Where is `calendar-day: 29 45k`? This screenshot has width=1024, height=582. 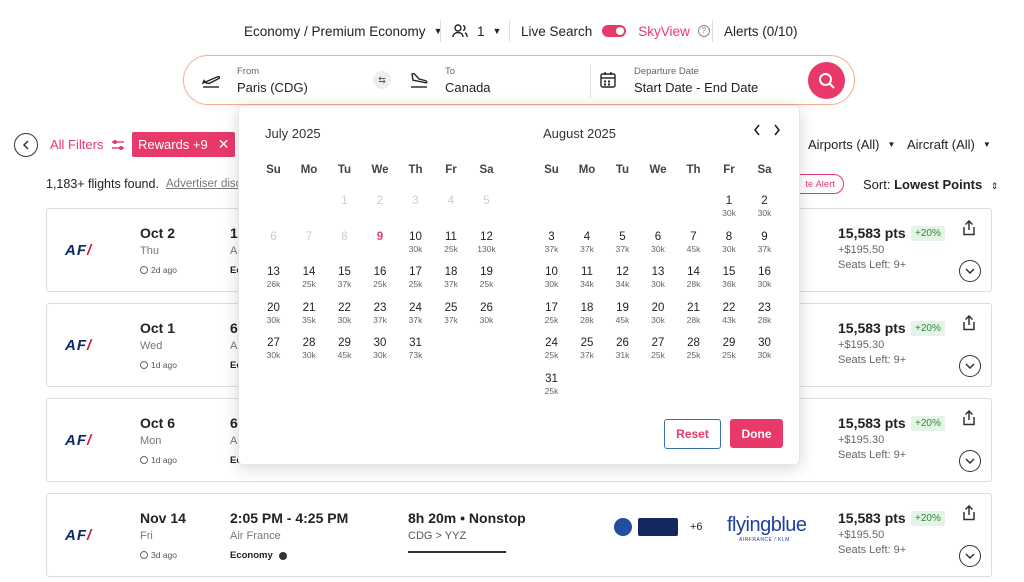 calendar-day: 29 45k is located at coordinates (344, 348).